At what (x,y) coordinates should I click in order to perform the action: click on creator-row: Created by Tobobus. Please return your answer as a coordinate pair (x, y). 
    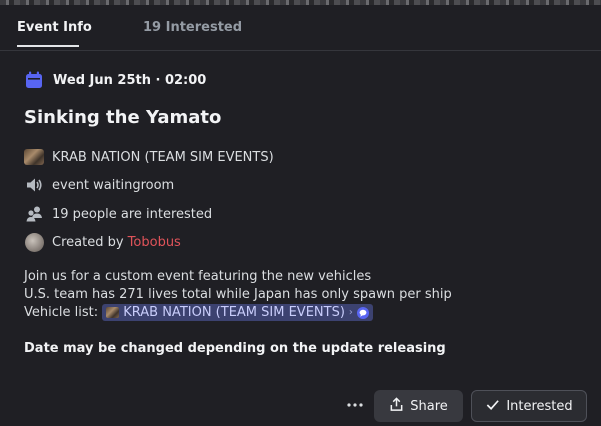
    Looking at the image, I should click on (102, 242).